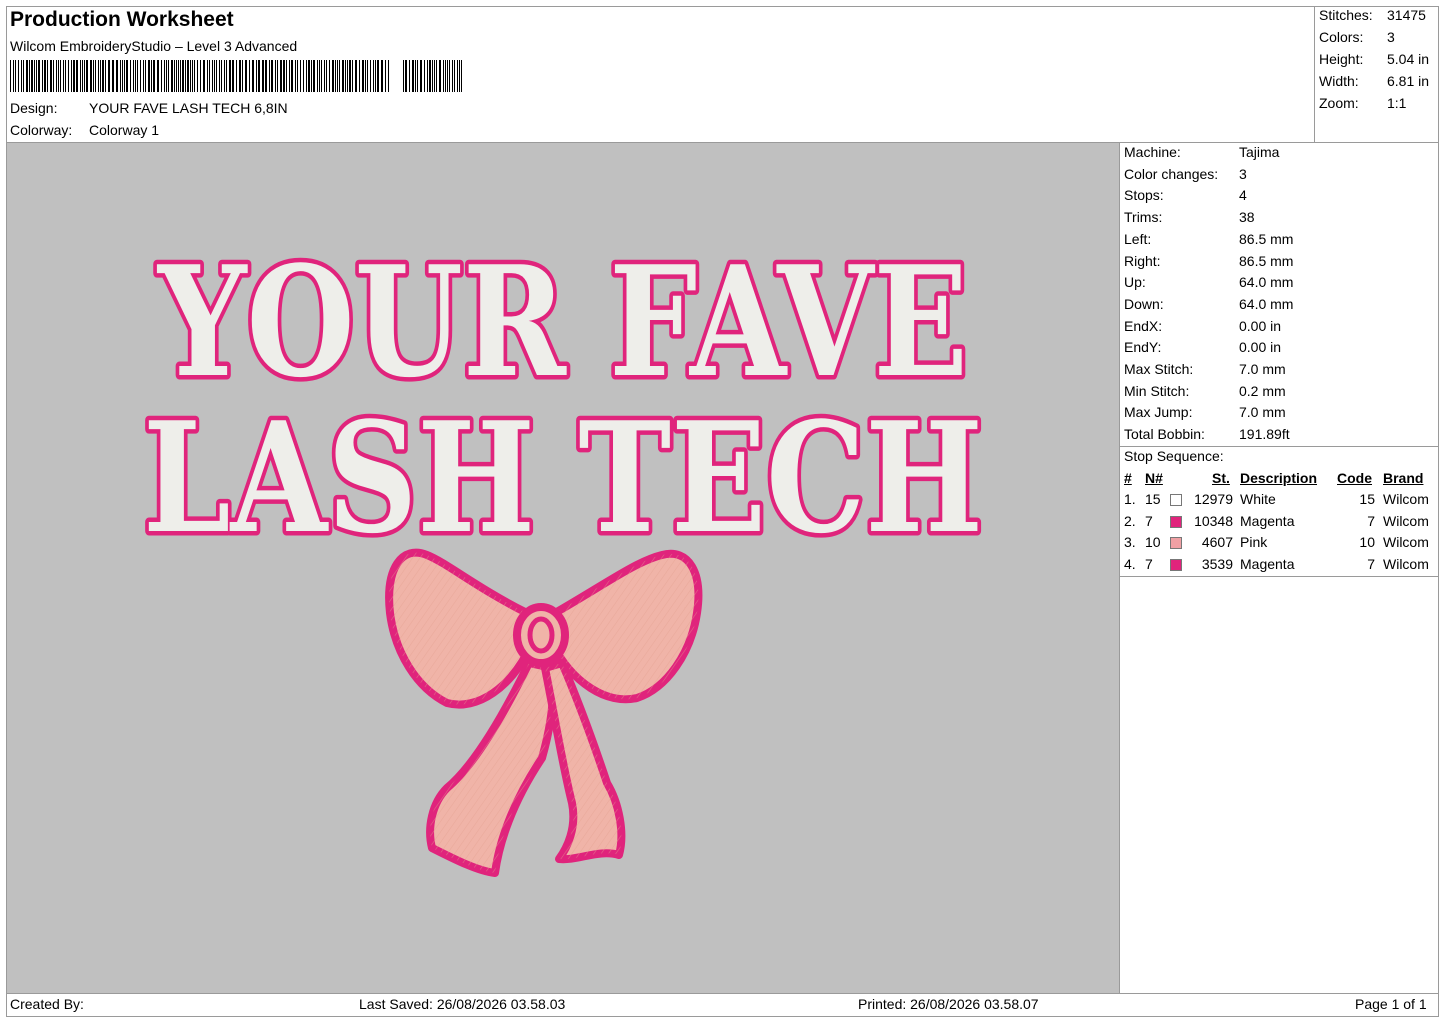 Image resolution: width=1445 pixels, height=1021 pixels. What do you see at coordinates (1346, 15) in the screenshot?
I see `summary-stitches-label: Stitches:` at bounding box center [1346, 15].